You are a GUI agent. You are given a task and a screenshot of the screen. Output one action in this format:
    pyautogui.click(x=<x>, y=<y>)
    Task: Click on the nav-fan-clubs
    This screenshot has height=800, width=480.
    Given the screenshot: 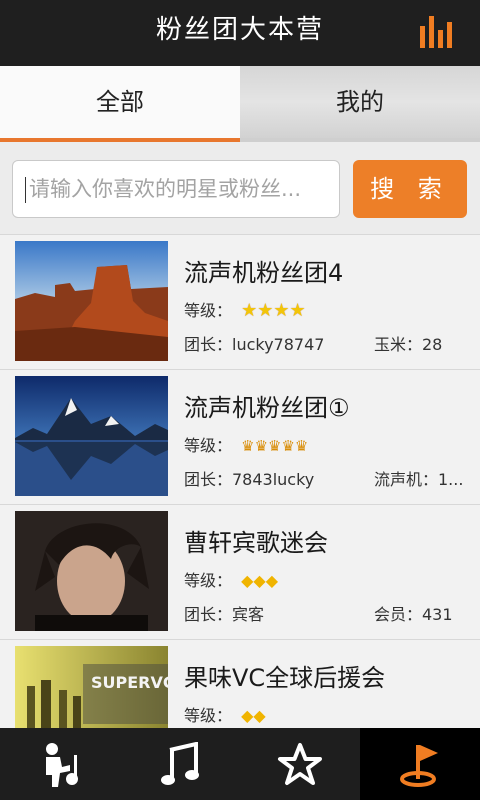 What is the action you would take?
    pyautogui.click(x=420, y=764)
    